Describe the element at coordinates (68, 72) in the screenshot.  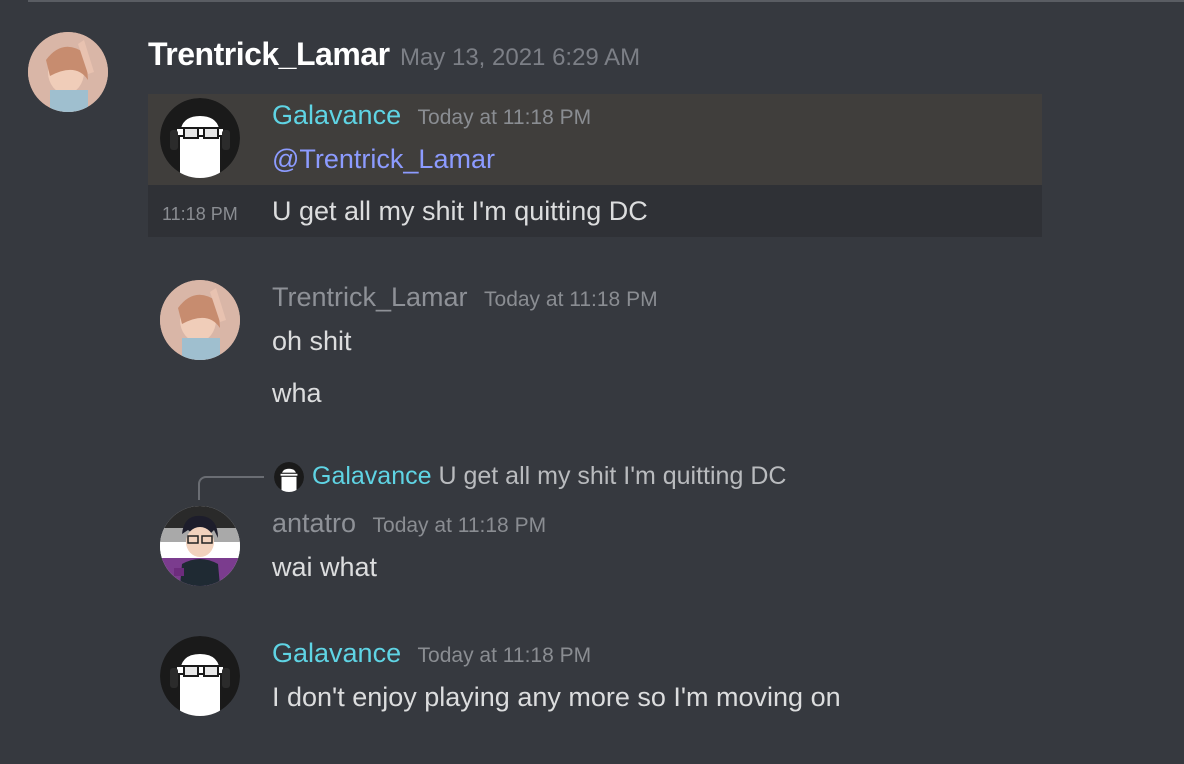
I see `trentrick-avatar` at that location.